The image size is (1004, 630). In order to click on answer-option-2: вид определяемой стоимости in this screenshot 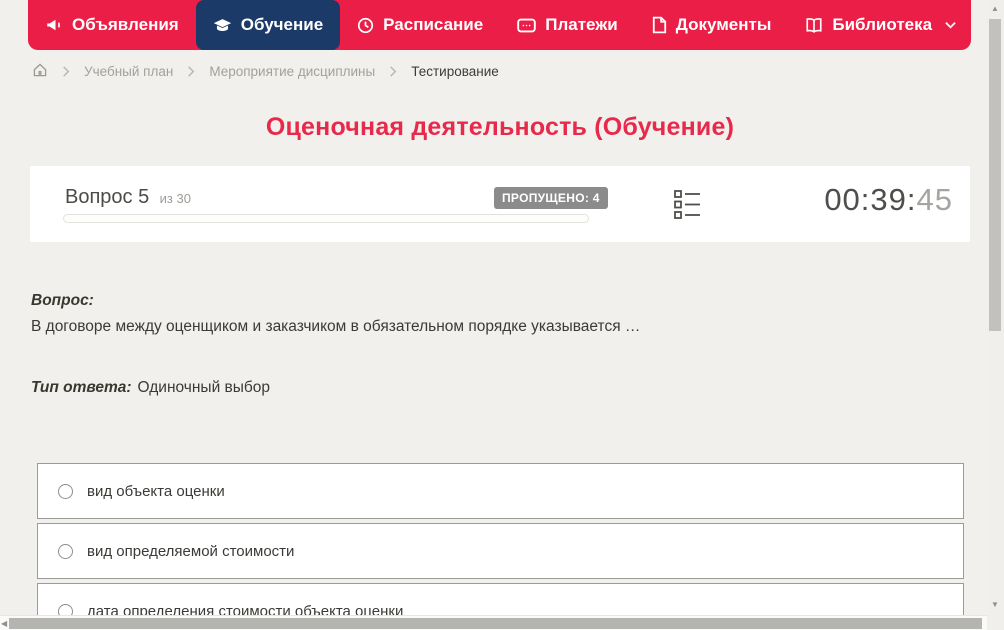, I will do `click(500, 551)`.